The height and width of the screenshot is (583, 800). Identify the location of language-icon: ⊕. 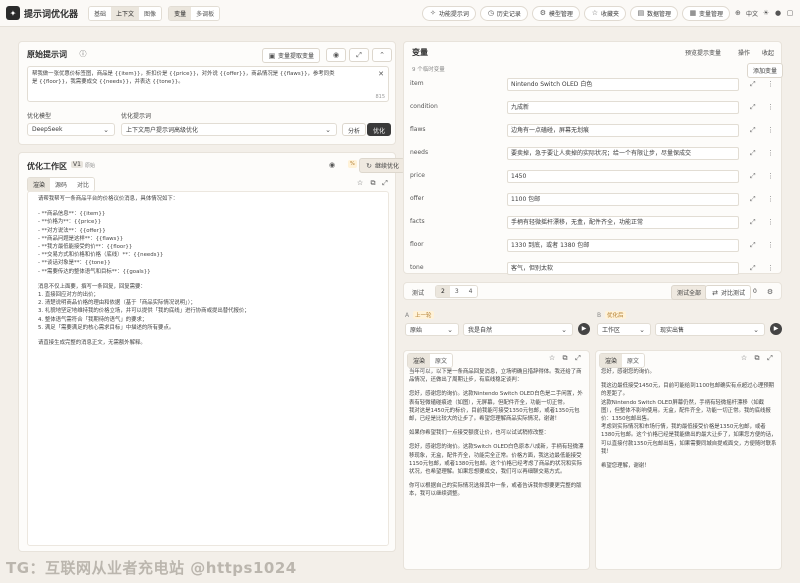
(738, 13).